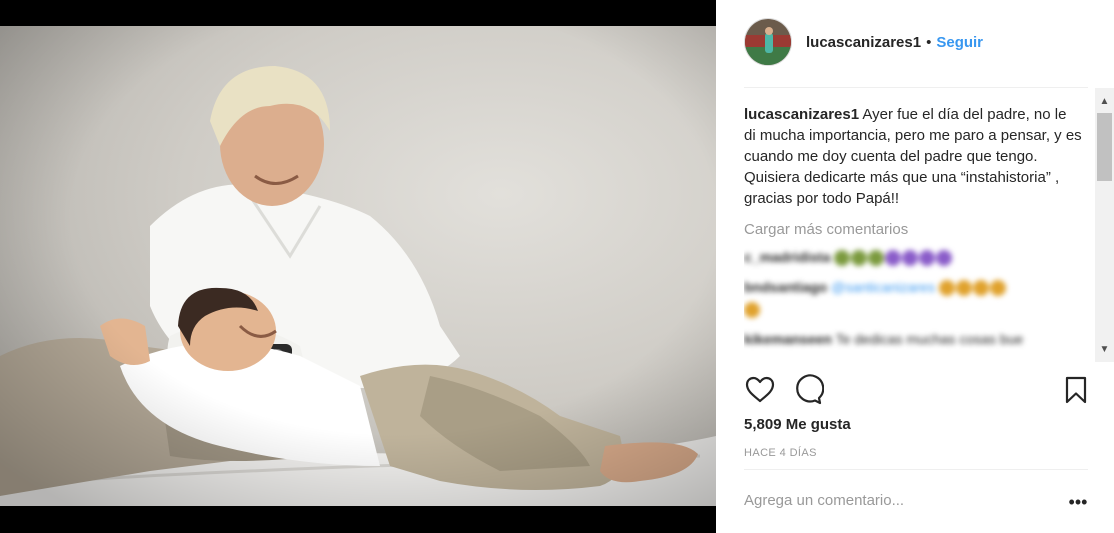  I want to click on scroll-down-arrow-icon: ▼, so click(1104, 350).